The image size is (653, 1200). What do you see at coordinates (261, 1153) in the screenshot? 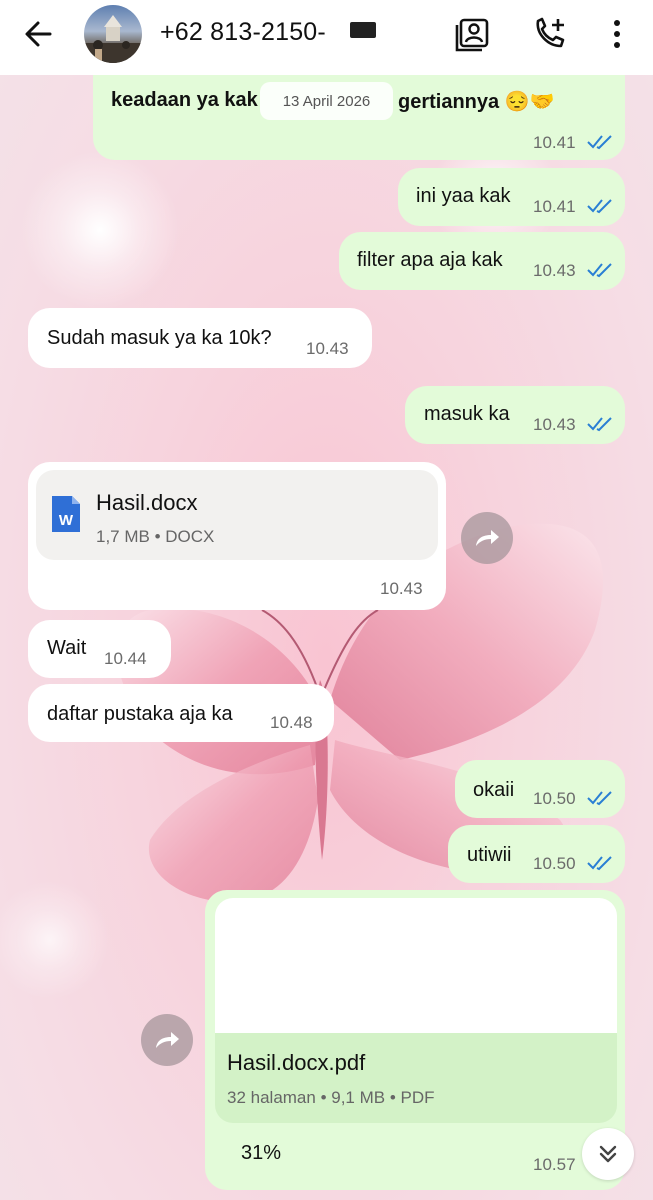
I see `message-caption: 31%` at bounding box center [261, 1153].